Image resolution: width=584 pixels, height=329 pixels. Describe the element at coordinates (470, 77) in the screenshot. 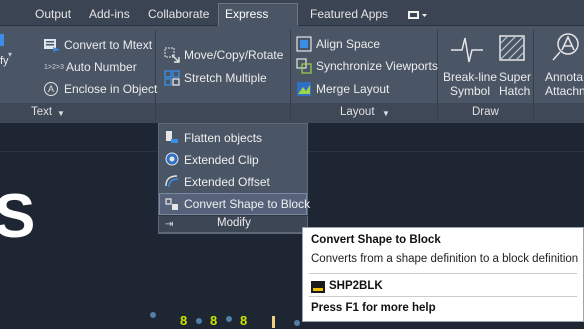

I see `break-line-label: Break-line` at that location.